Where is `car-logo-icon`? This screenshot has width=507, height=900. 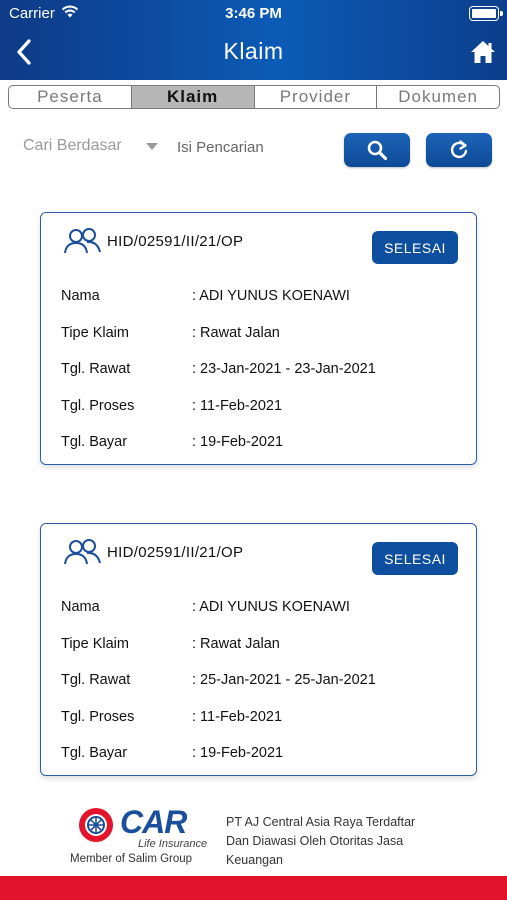
car-logo-icon is located at coordinates (96, 825).